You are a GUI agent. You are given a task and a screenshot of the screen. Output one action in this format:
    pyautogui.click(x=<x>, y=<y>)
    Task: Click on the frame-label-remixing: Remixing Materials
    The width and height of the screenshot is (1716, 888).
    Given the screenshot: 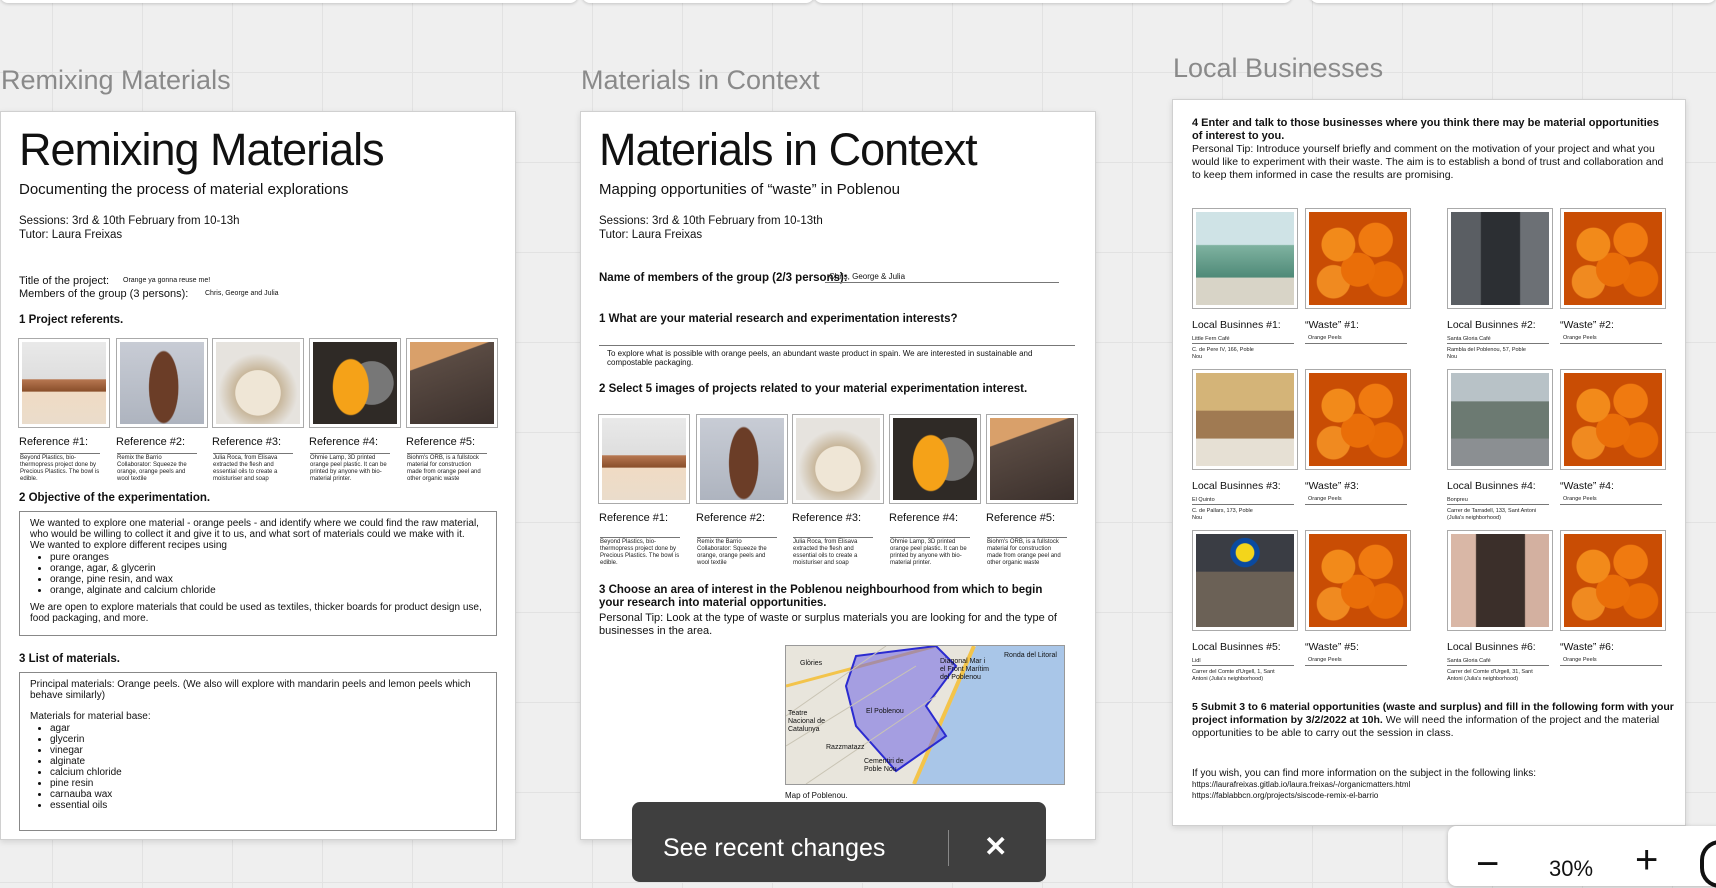 What is the action you would take?
    pyautogui.click(x=116, y=80)
    